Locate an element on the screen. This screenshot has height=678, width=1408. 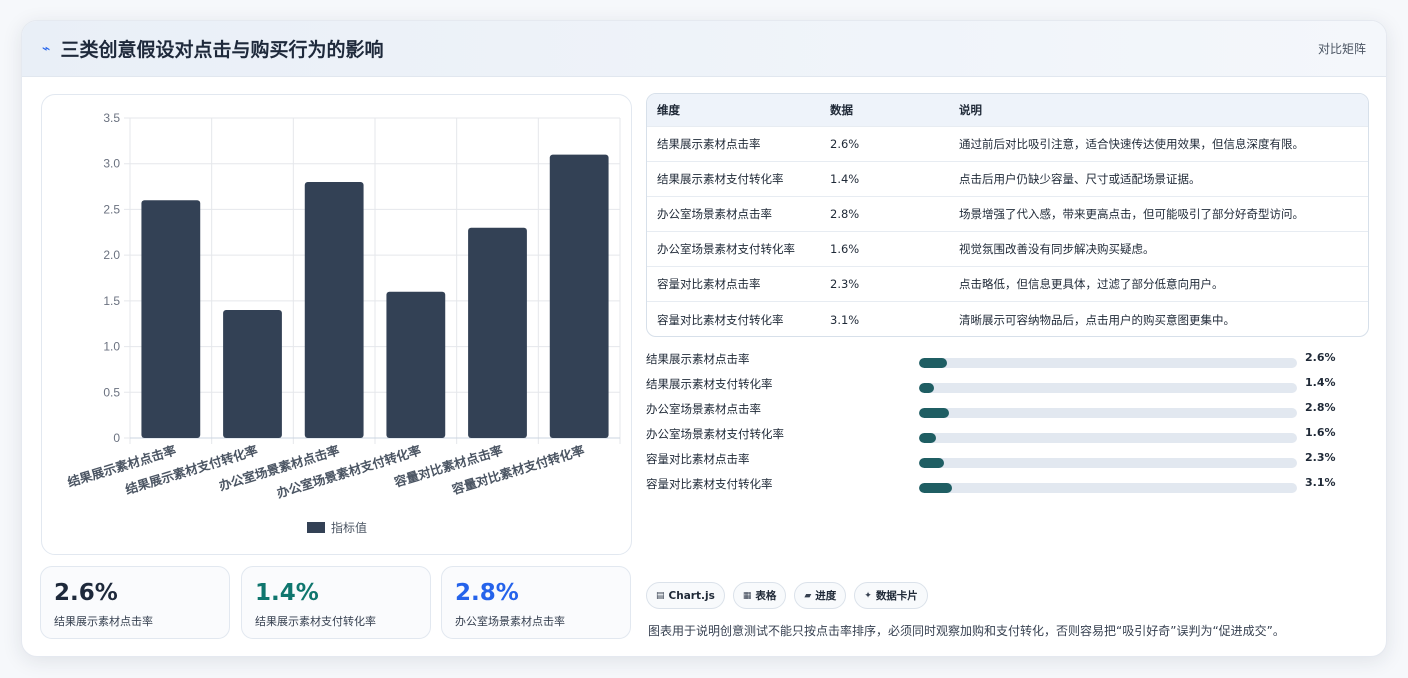
stat-label: 结果展示素材支付转化率 is located at coordinates (315, 621).